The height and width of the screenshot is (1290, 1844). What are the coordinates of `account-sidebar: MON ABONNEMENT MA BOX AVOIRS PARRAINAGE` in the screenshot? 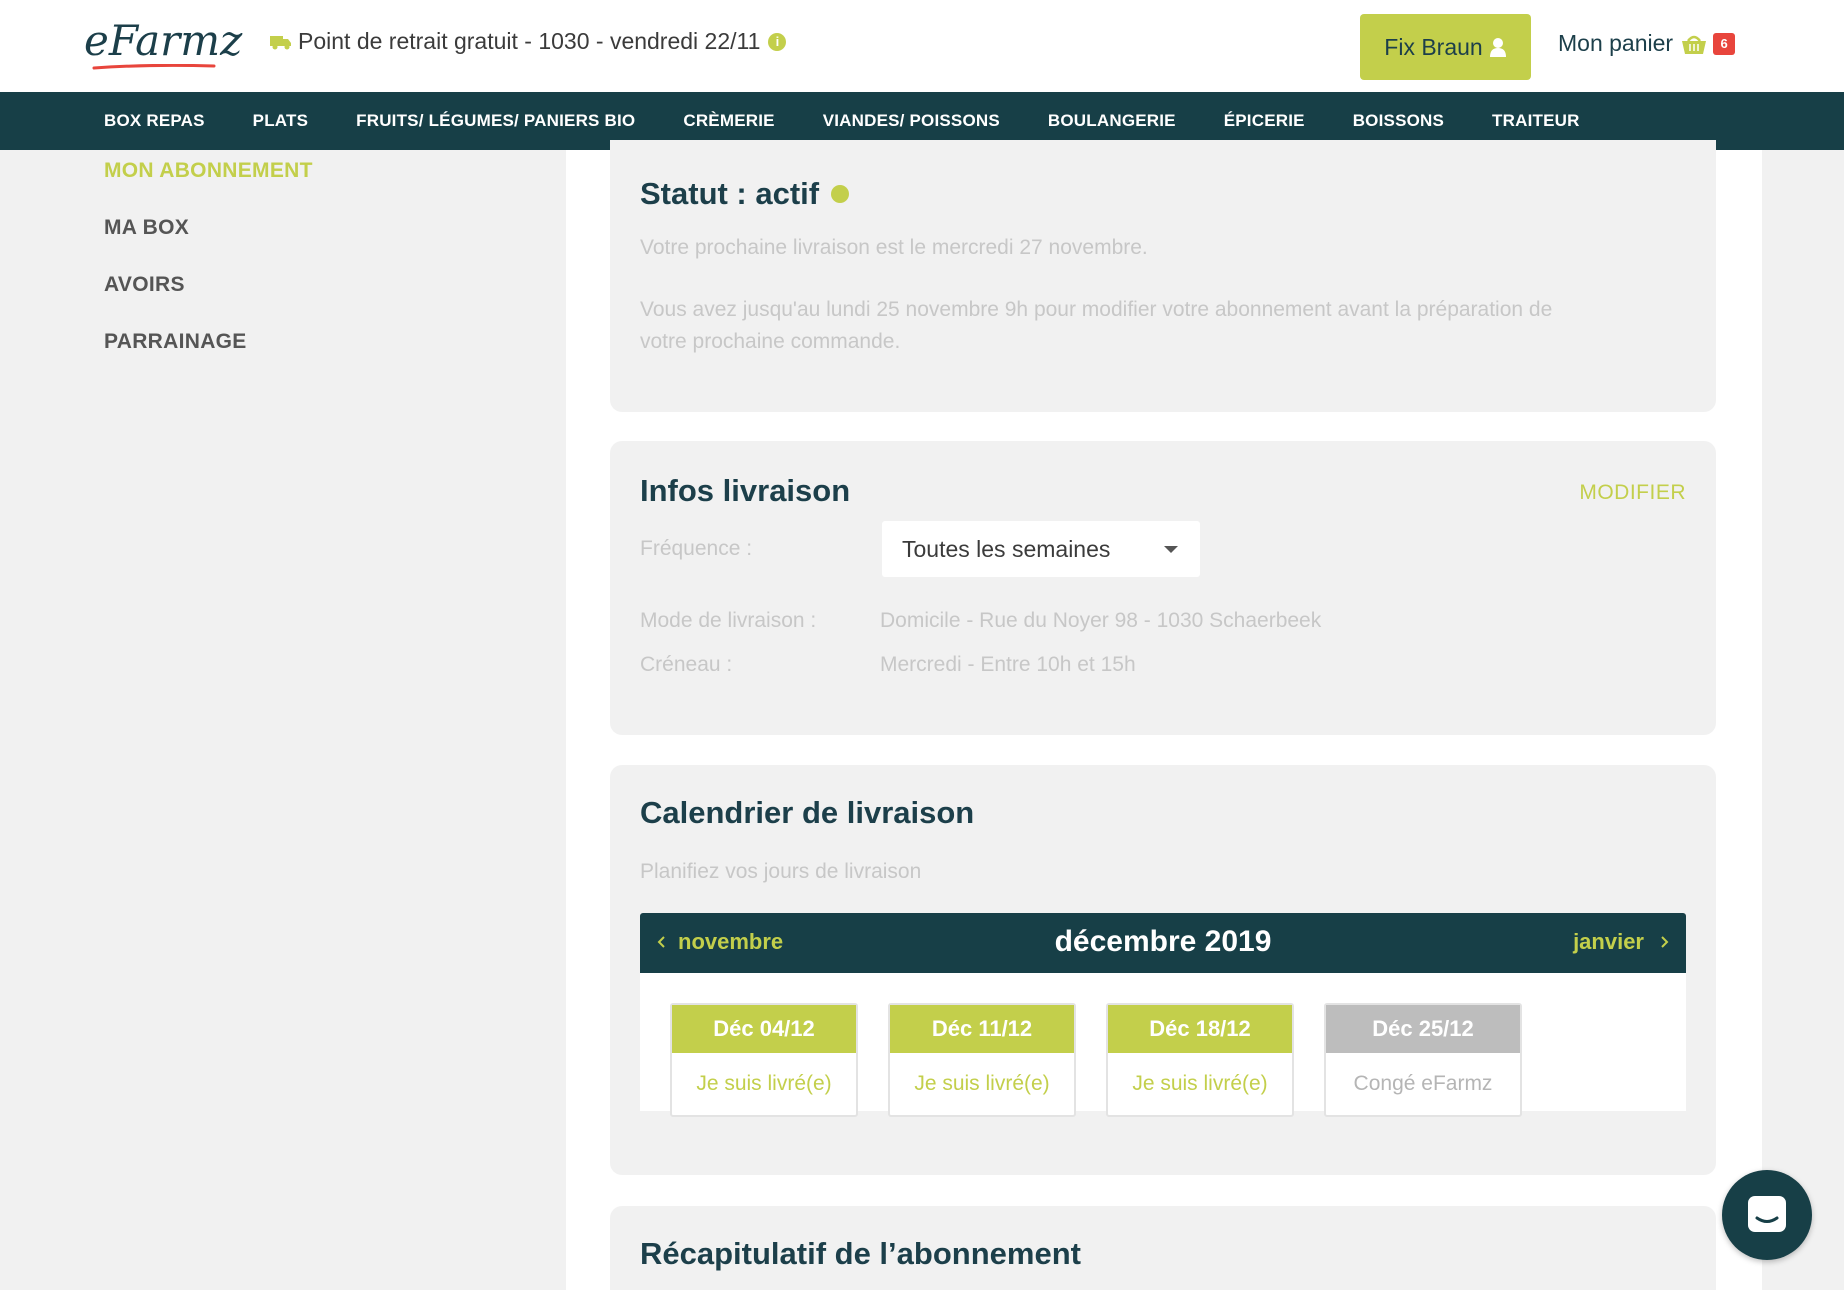 It's located at (208, 270).